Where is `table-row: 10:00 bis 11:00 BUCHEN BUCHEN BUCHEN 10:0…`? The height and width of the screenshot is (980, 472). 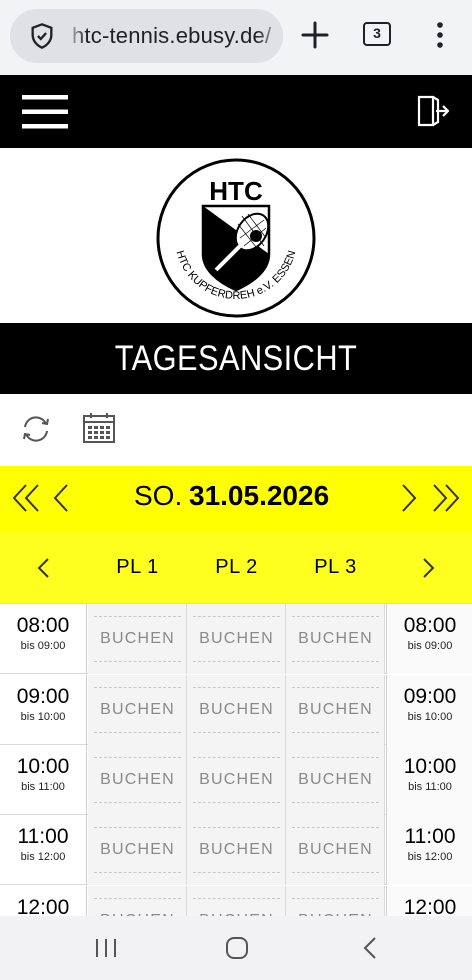
table-row: 10:00 bis 11:00 BUCHEN BUCHEN BUCHEN 10:0… is located at coordinates (236, 780).